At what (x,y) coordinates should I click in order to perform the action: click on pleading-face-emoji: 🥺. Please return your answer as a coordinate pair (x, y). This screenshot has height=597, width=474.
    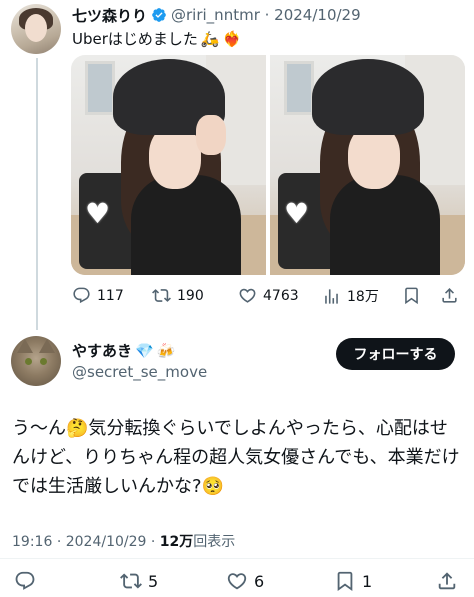
    Looking at the image, I should click on (212, 486).